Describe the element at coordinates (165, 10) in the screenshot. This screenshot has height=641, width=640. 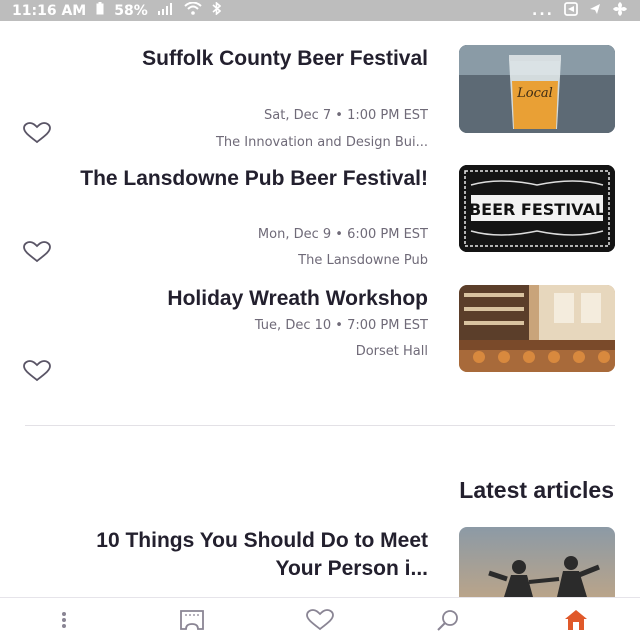
I see `signal-icon` at that location.